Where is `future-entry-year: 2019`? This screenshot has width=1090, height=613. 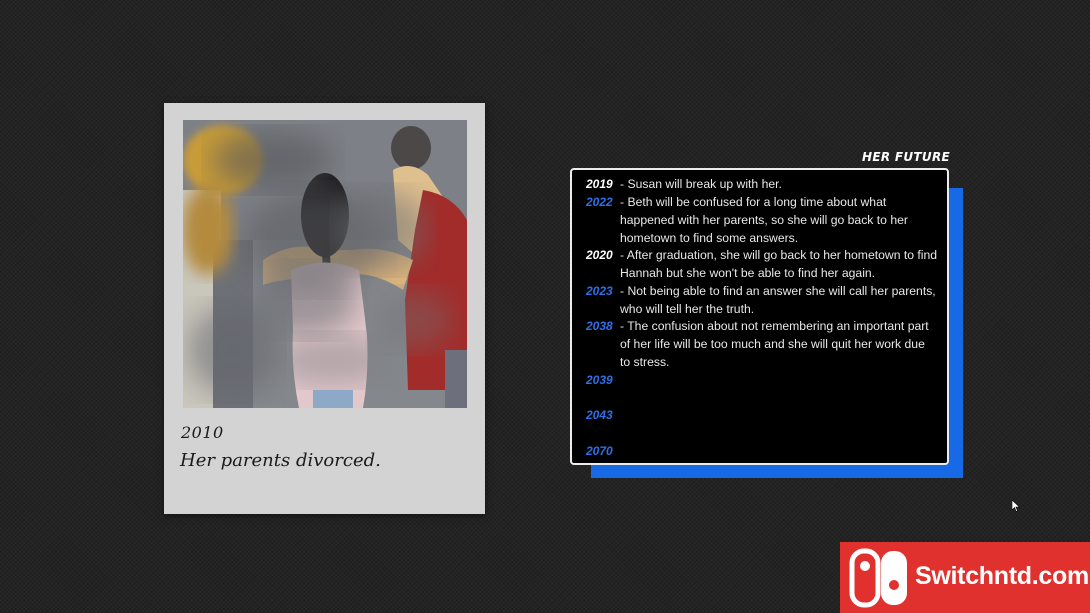
future-entry-year: 2019 is located at coordinates (599, 184).